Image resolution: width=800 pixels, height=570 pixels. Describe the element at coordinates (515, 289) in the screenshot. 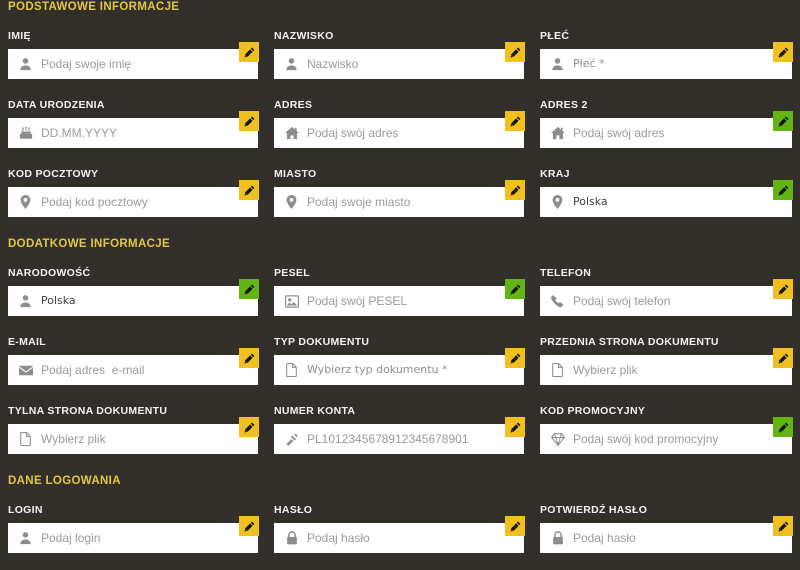

I see `edit-badge-pesel` at that location.